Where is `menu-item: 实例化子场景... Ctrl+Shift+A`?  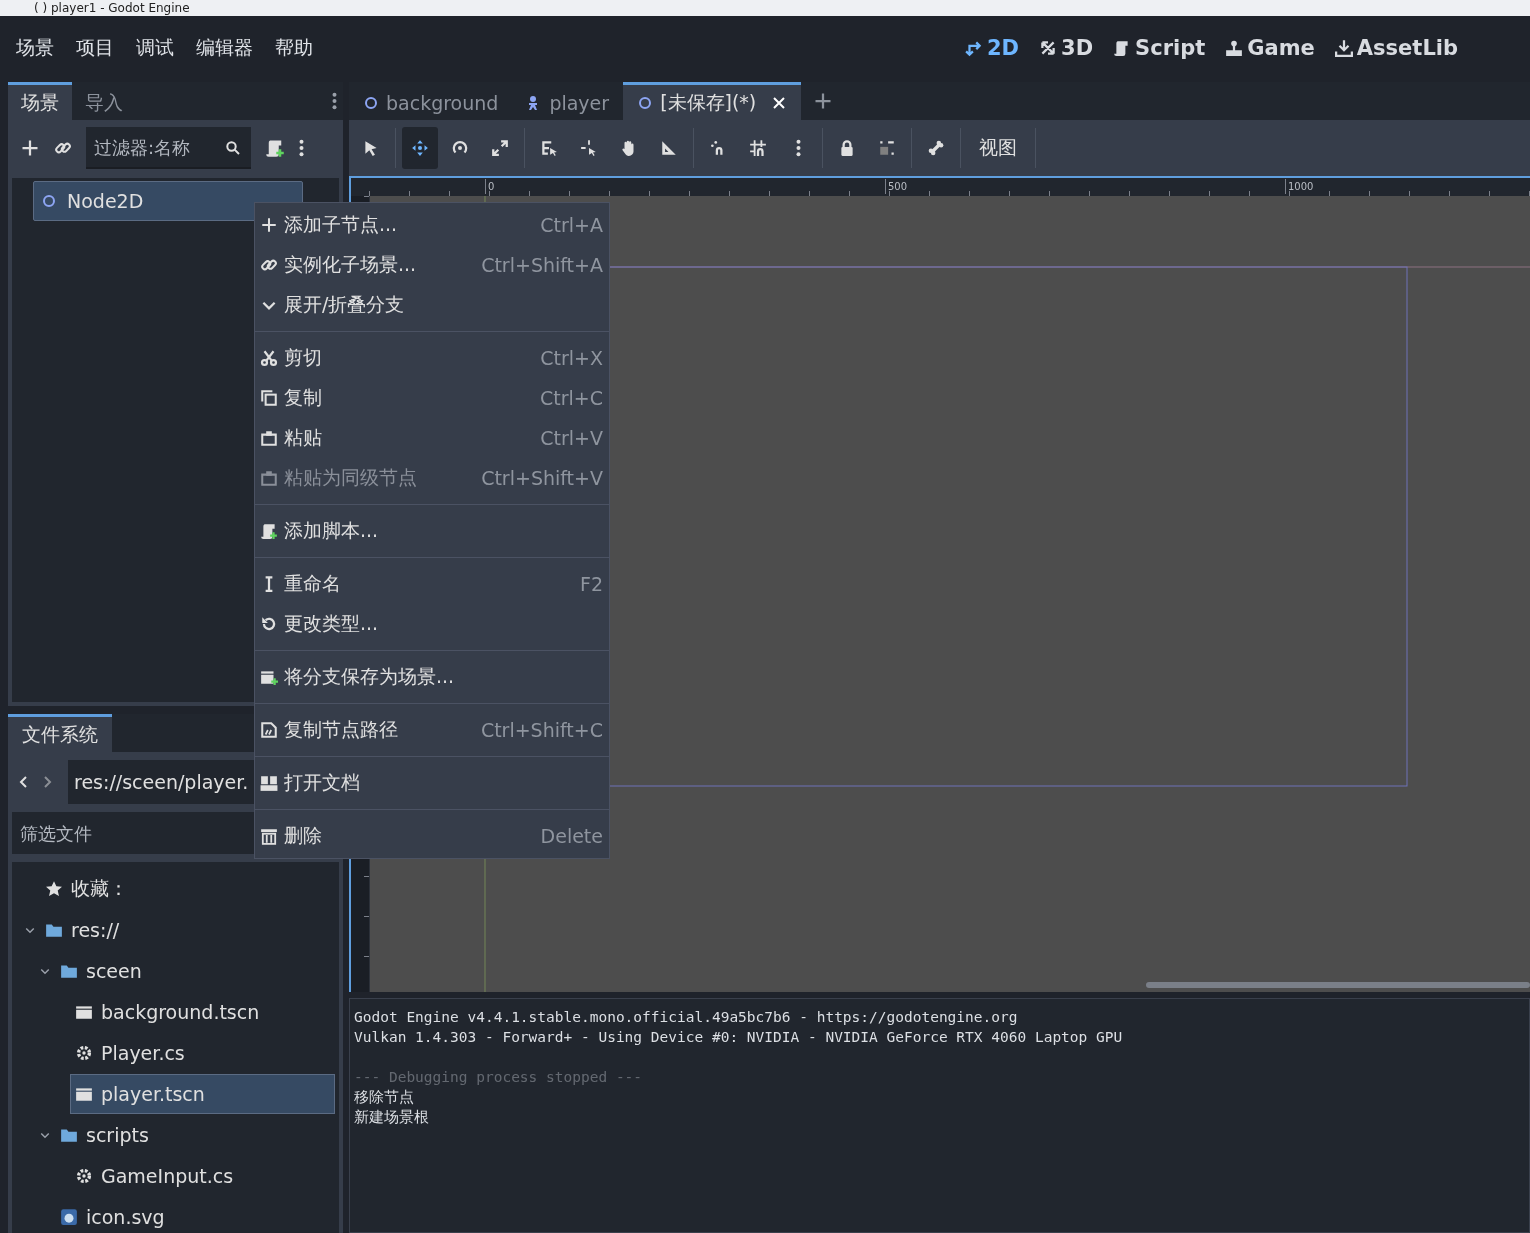 menu-item: 实例化子场景... Ctrl+Shift+A is located at coordinates (432, 265).